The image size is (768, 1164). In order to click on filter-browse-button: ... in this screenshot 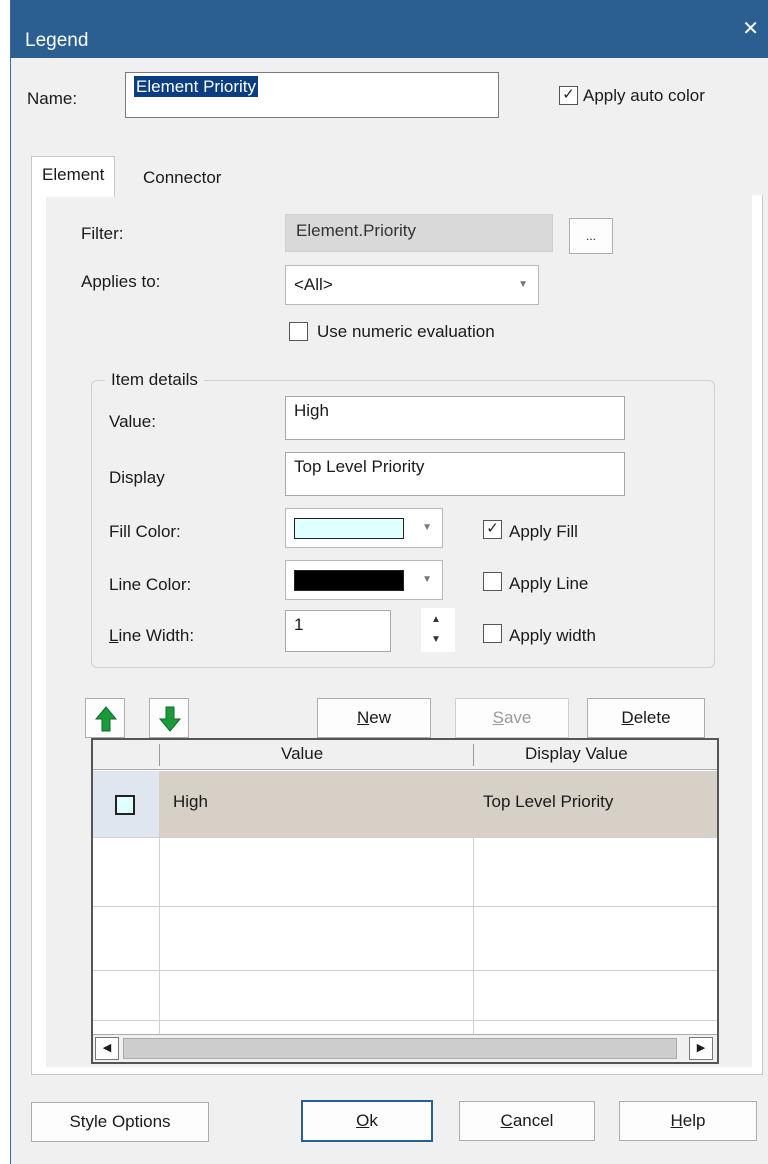, I will do `click(591, 236)`.